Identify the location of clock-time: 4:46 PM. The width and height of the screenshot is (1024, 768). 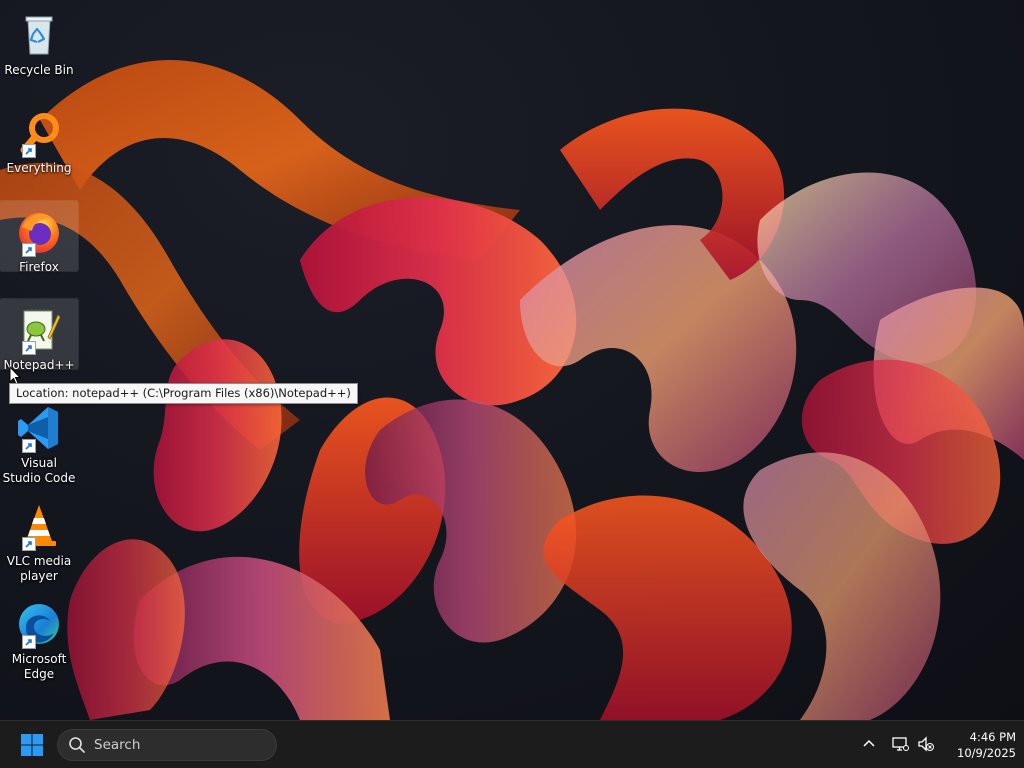
(992, 737).